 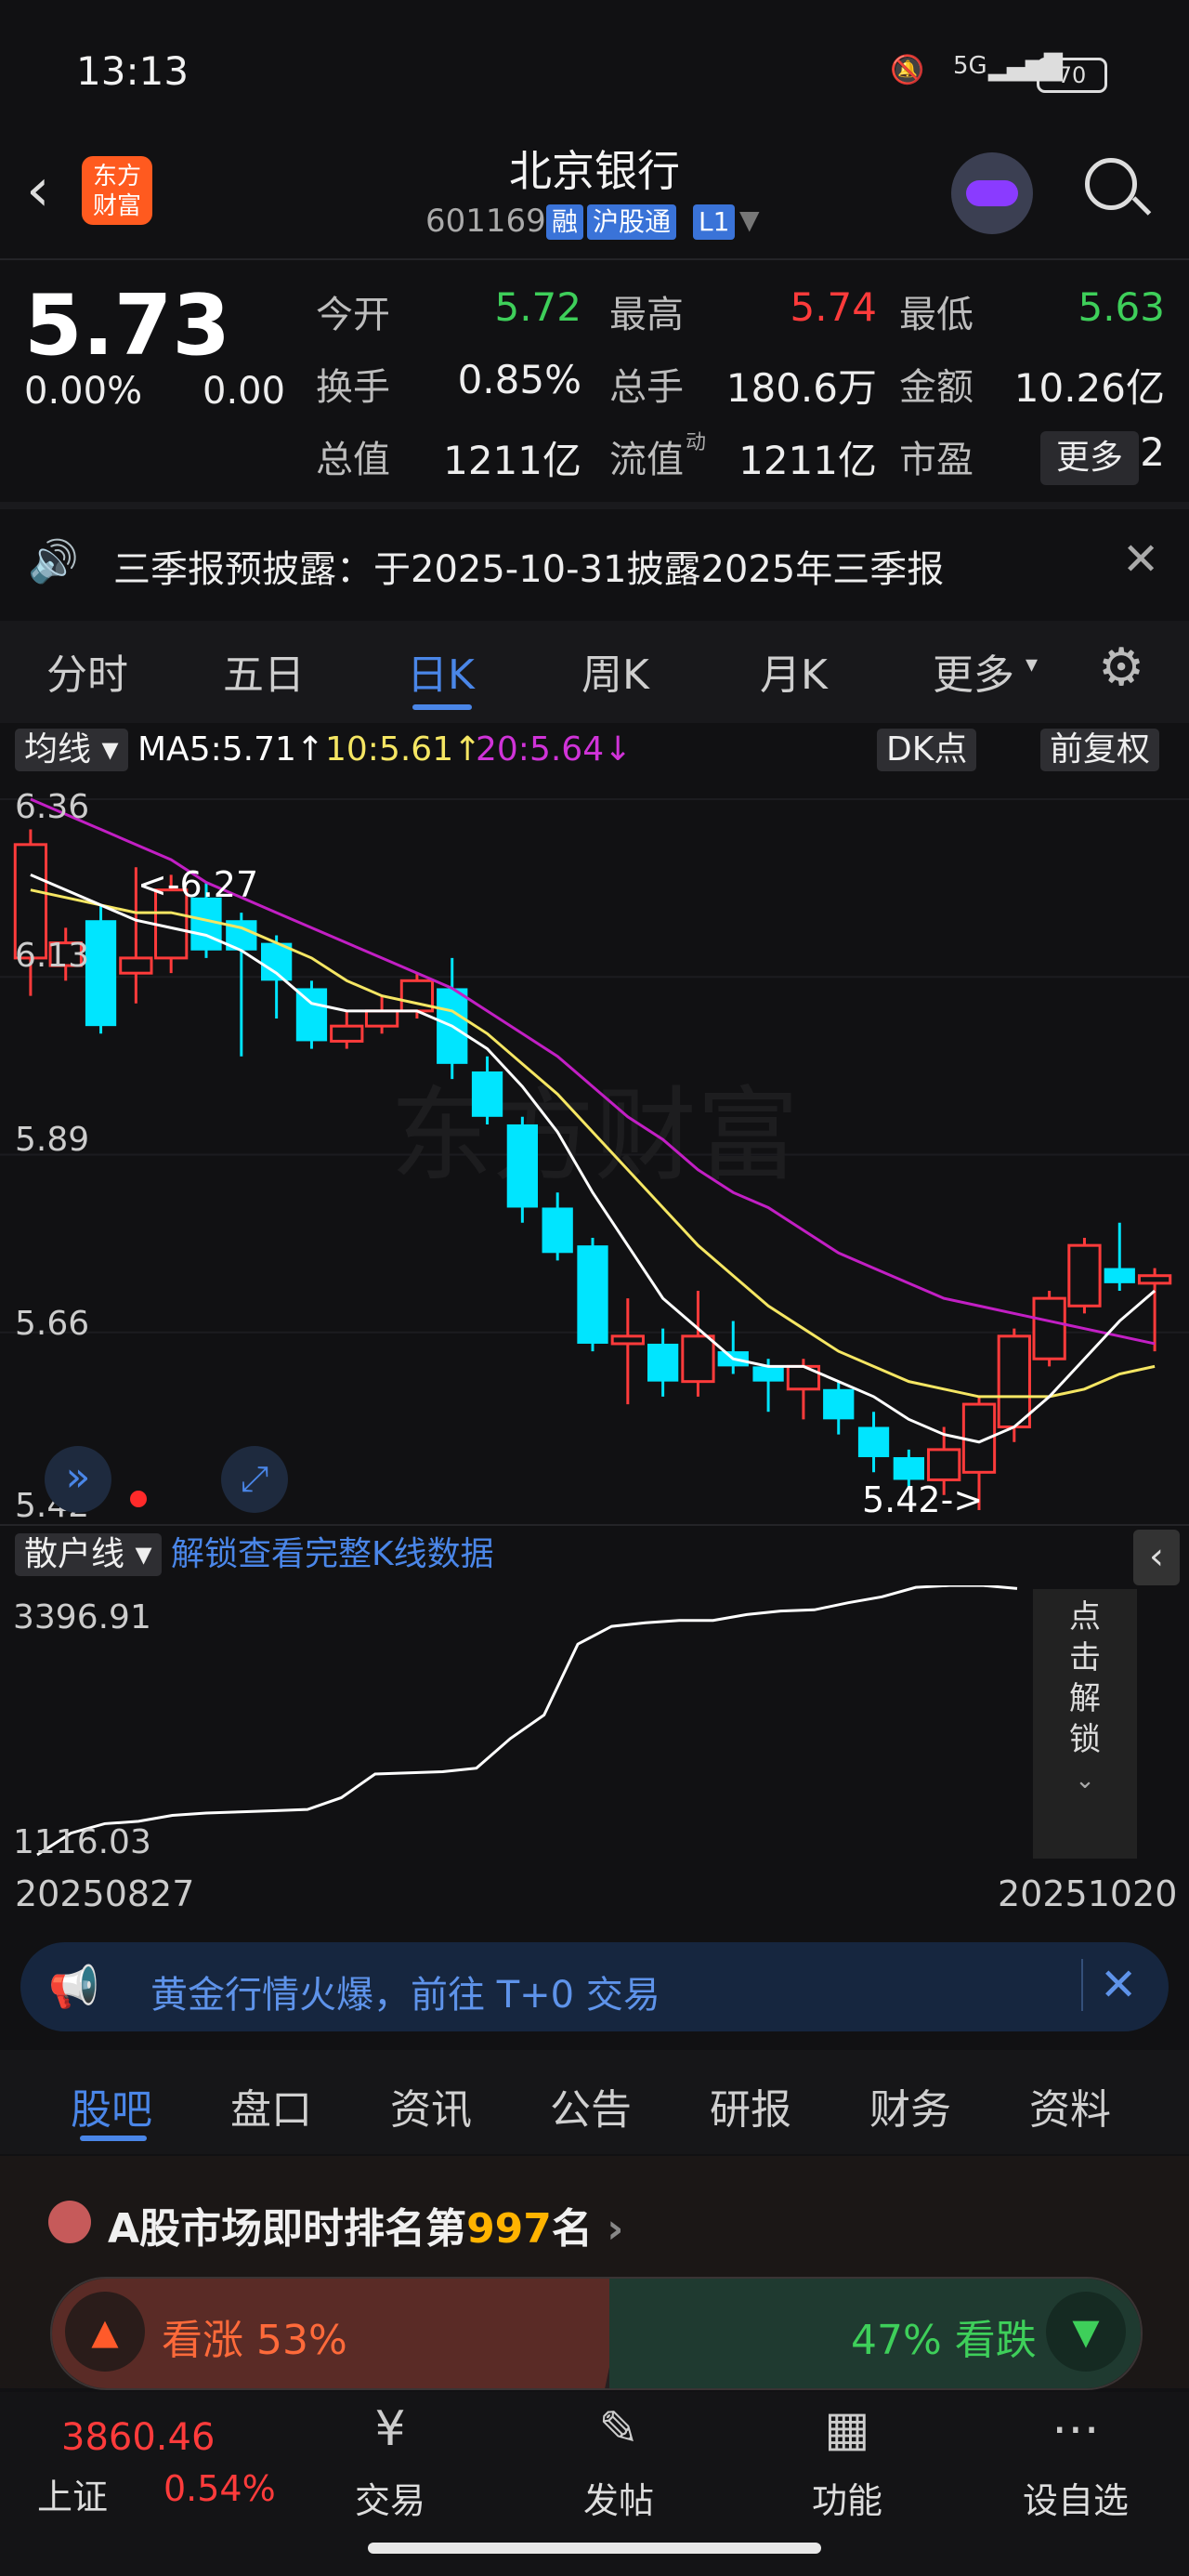 I want to click on bear-vote-button: ▼, so click(x=1086, y=2332).